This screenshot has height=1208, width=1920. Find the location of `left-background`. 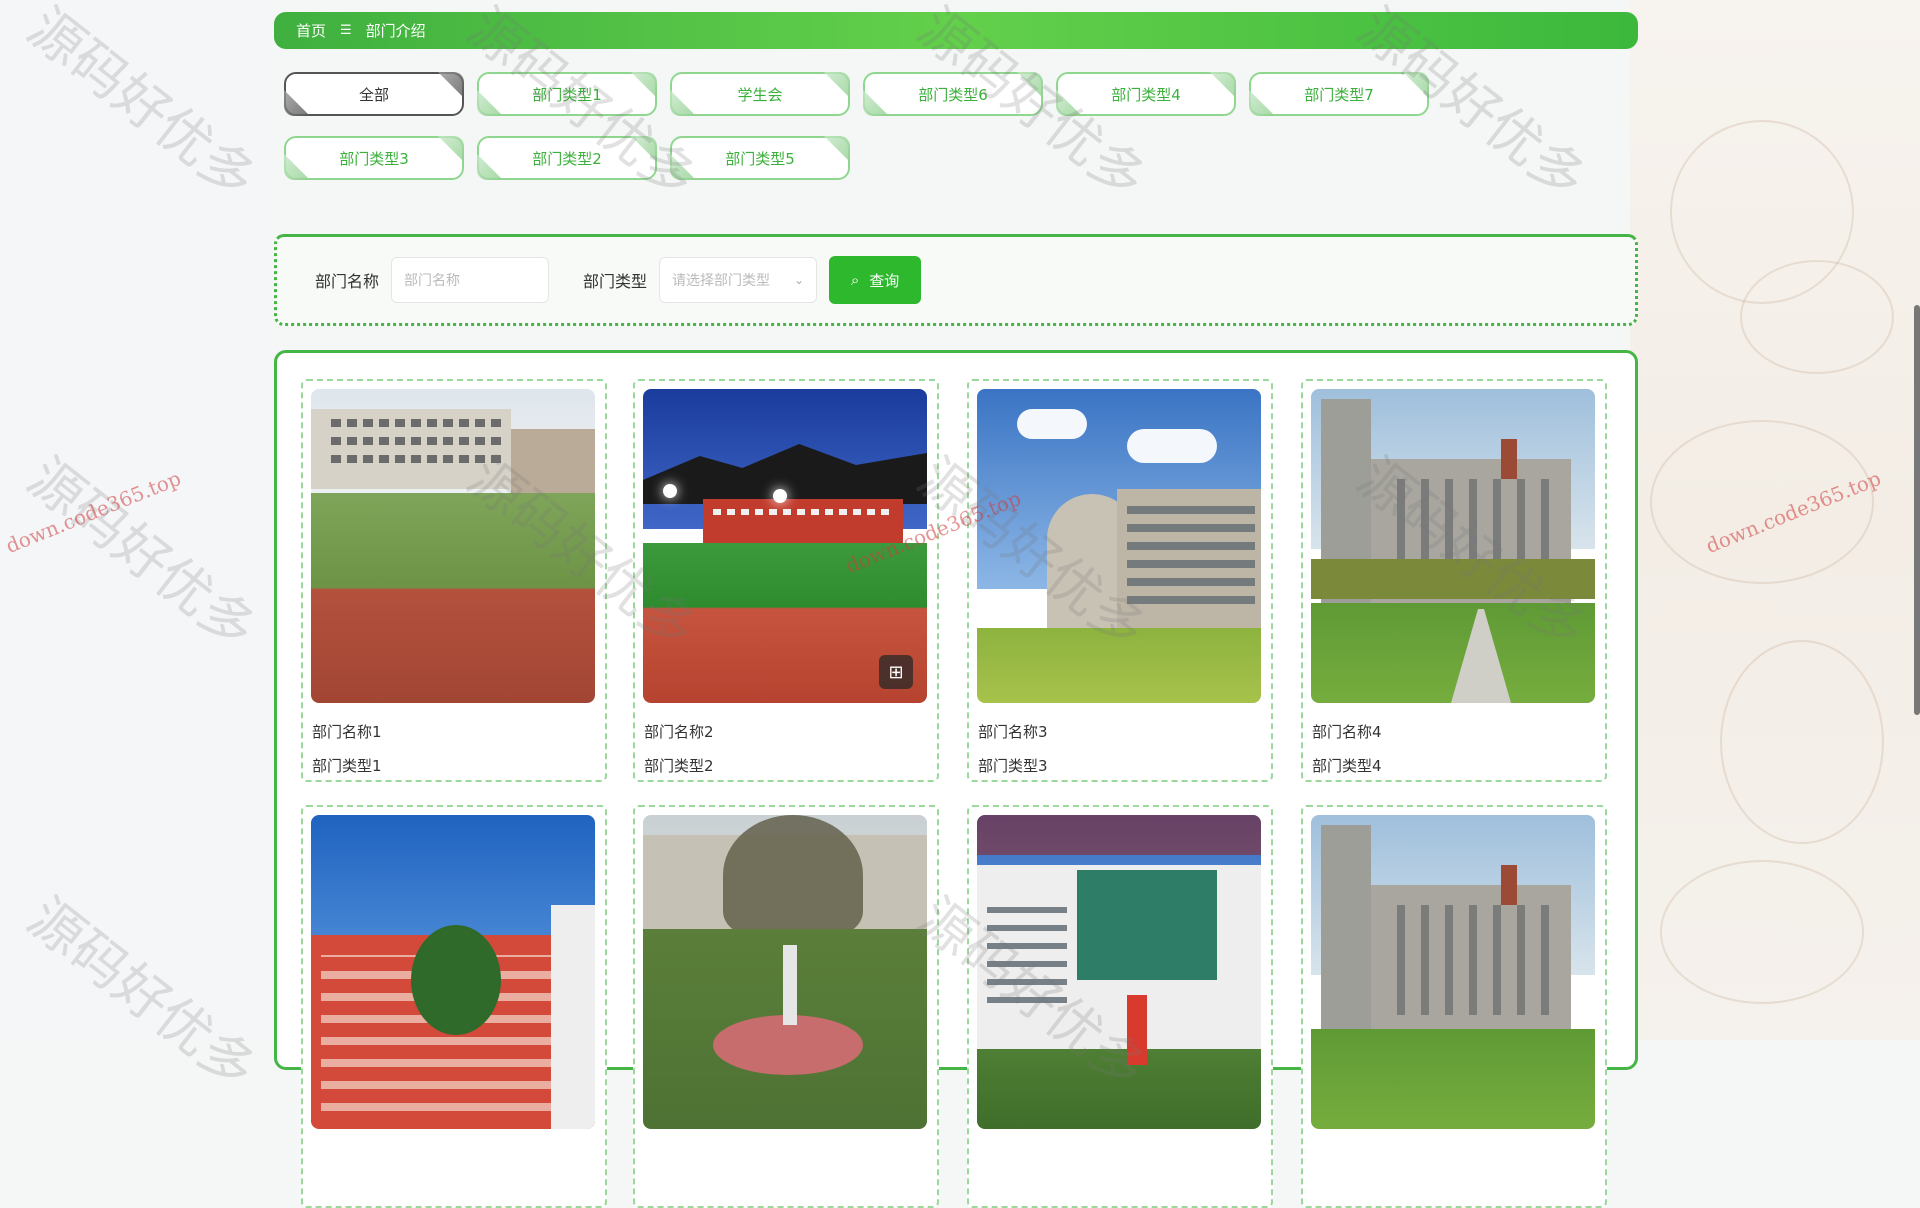

left-background is located at coordinates (135, 520).